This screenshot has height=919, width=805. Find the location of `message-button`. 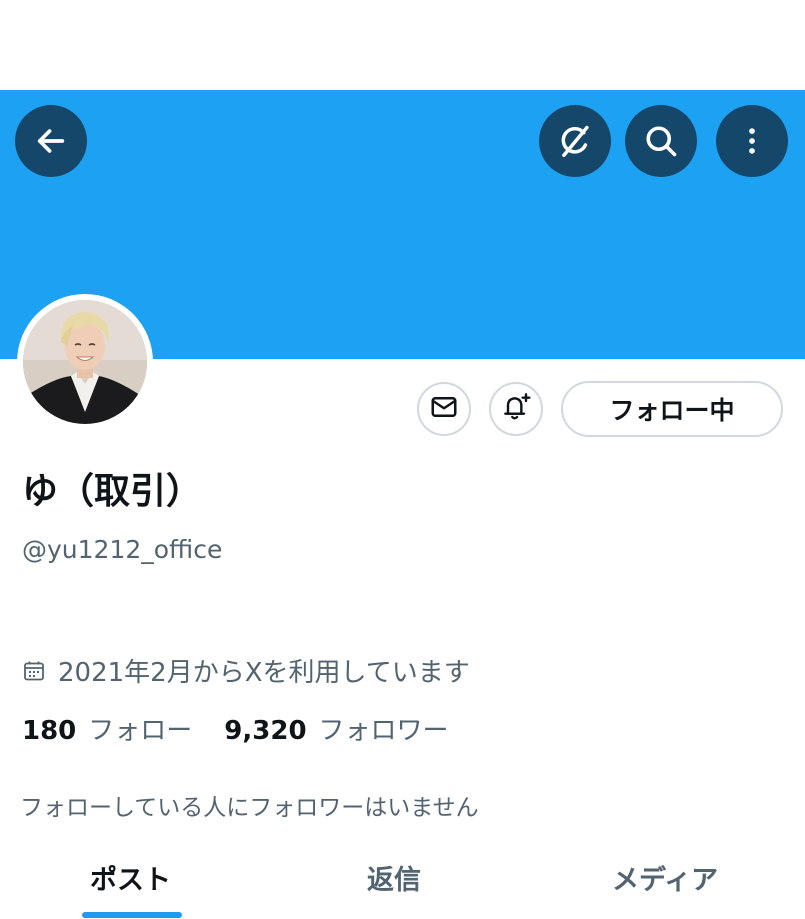

message-button is located at coordinates (444, 409).